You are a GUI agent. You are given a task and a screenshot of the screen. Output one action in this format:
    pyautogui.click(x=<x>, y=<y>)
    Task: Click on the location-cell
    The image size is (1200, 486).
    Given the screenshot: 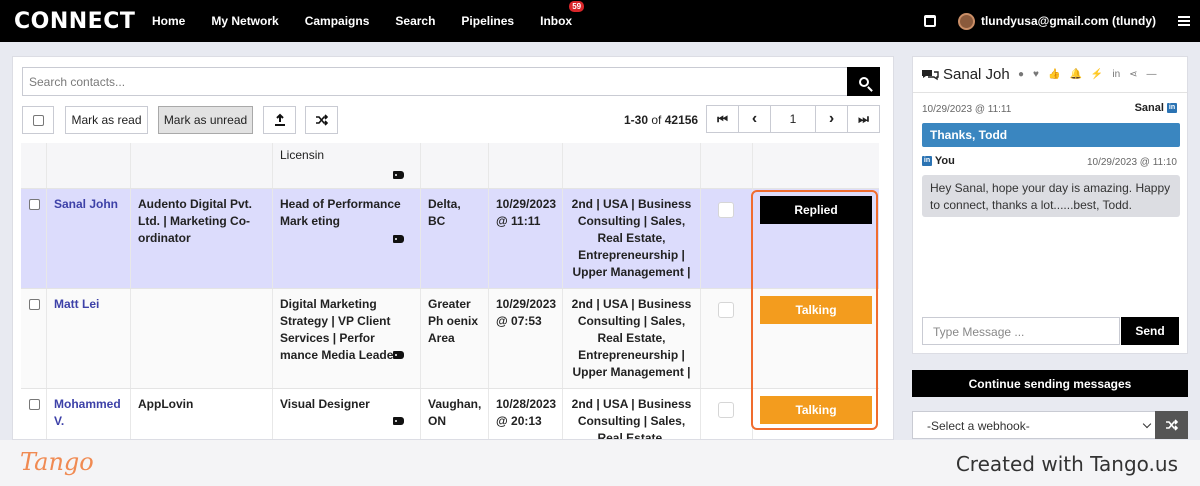 What is the action you would take?
    pyautogui.click(x=455, y=165)
    